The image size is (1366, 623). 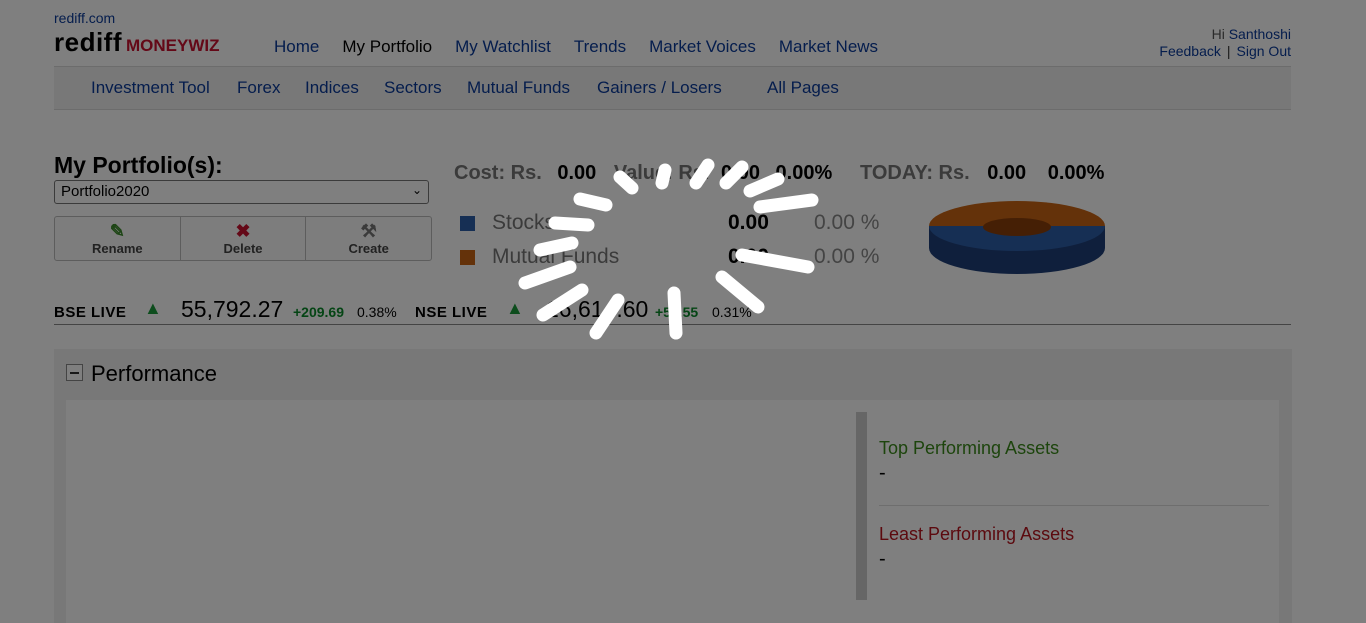 I want to click on loading-spinner-icon, so click(x=668, y=249).